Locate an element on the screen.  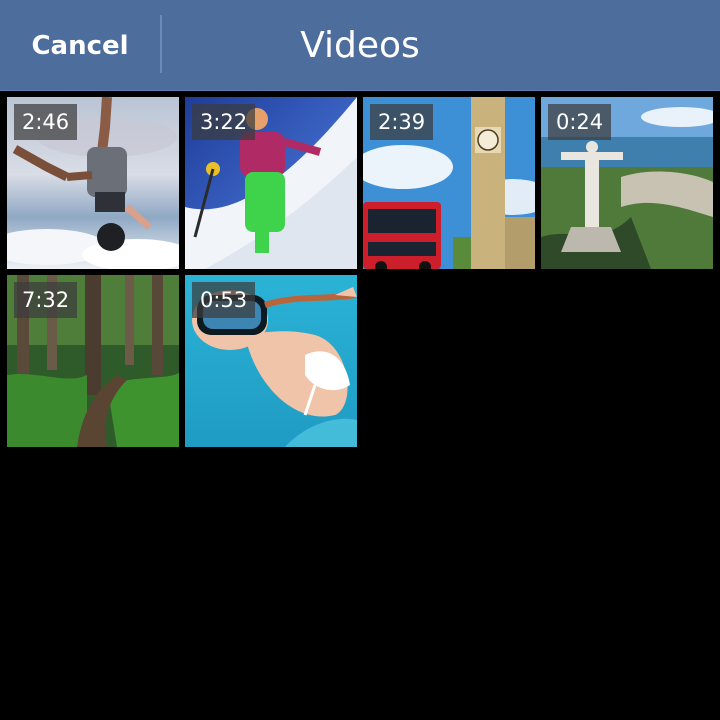
page-title: Videos is located at coordinates (360, 45).